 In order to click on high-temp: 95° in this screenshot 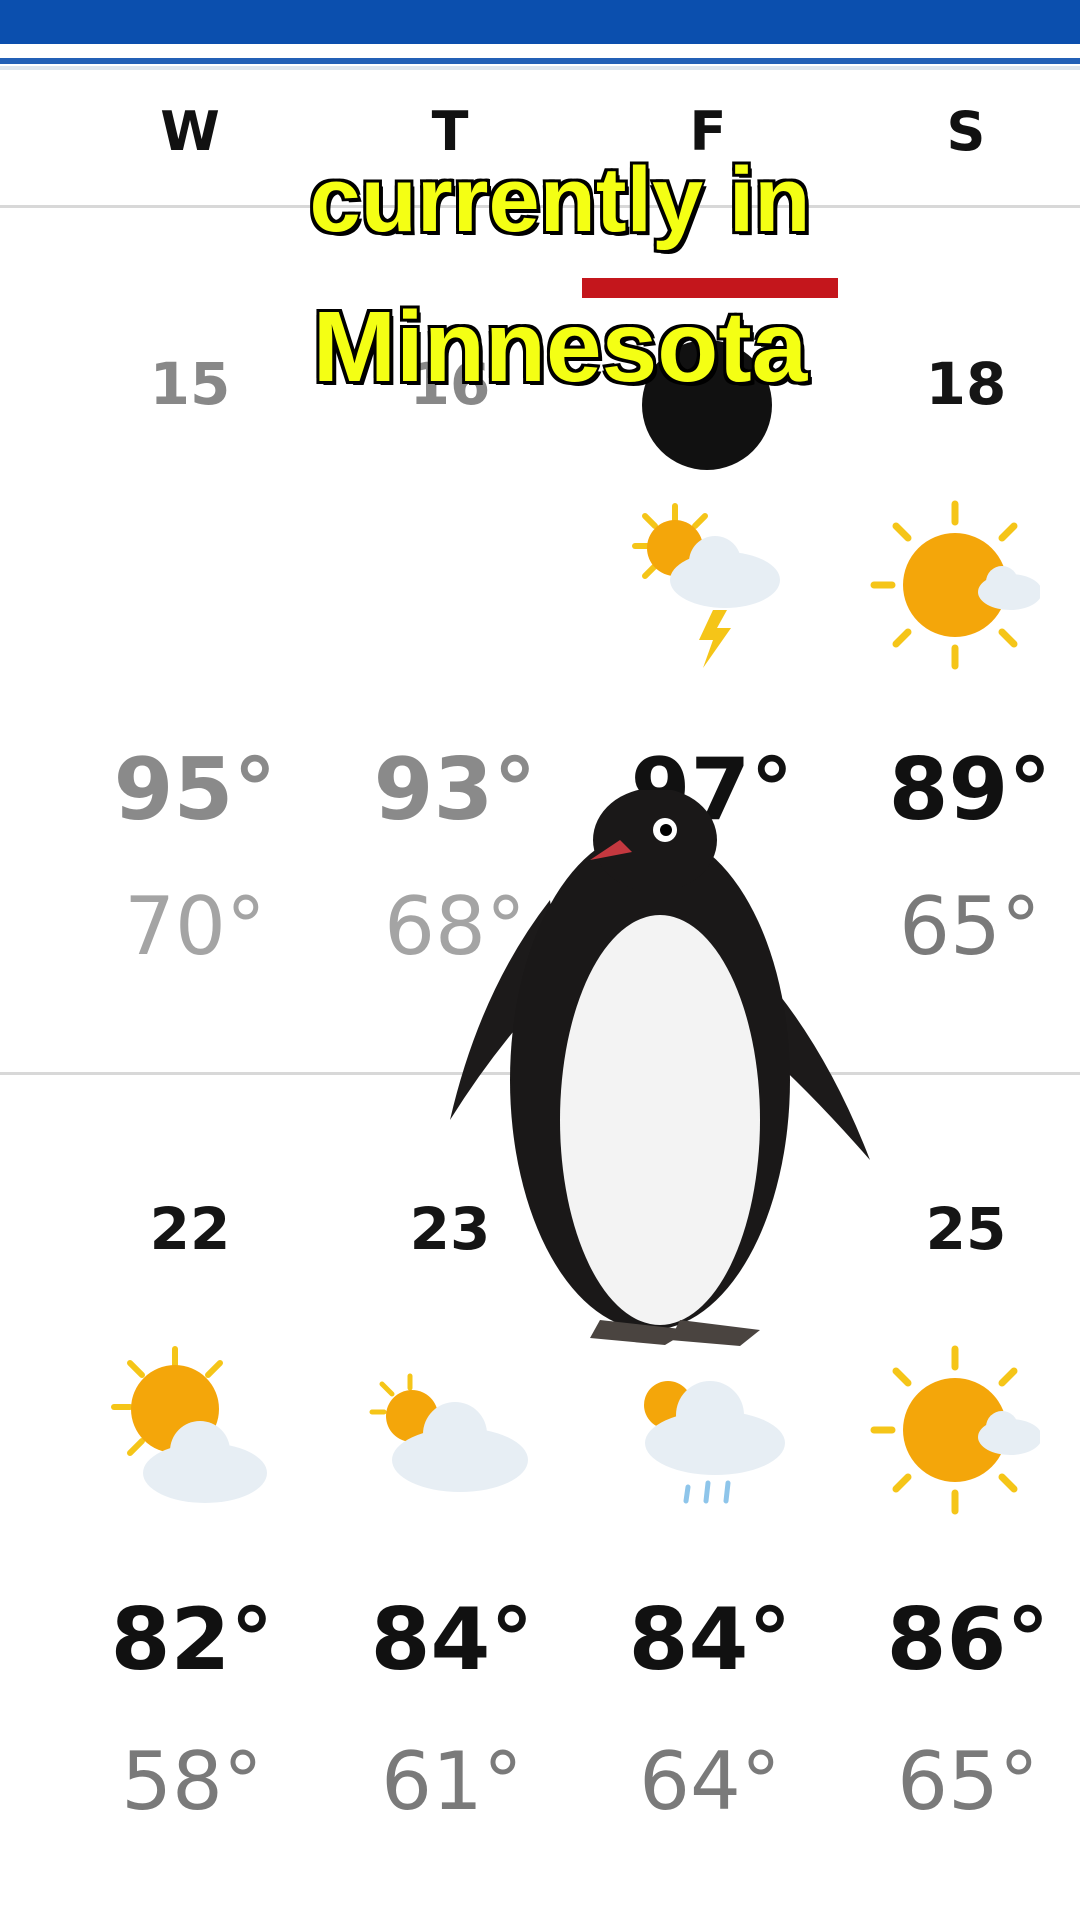, I will do `click(195, 790)`.